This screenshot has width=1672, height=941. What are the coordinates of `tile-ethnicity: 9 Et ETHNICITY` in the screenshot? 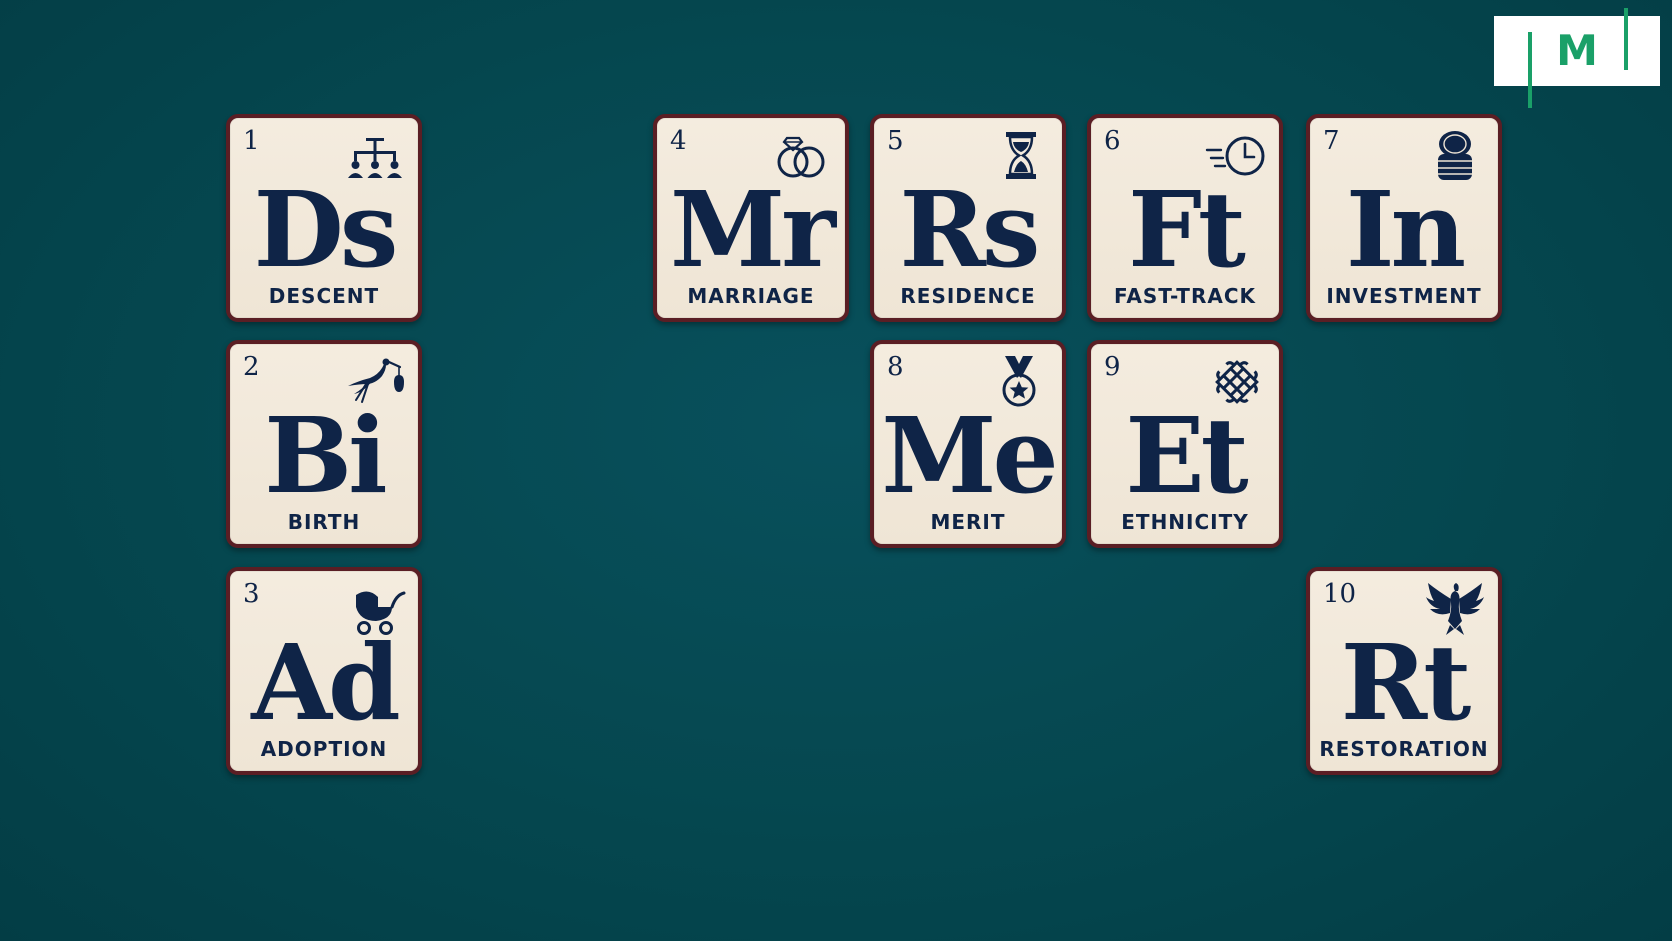 It's located at (1185, 444).